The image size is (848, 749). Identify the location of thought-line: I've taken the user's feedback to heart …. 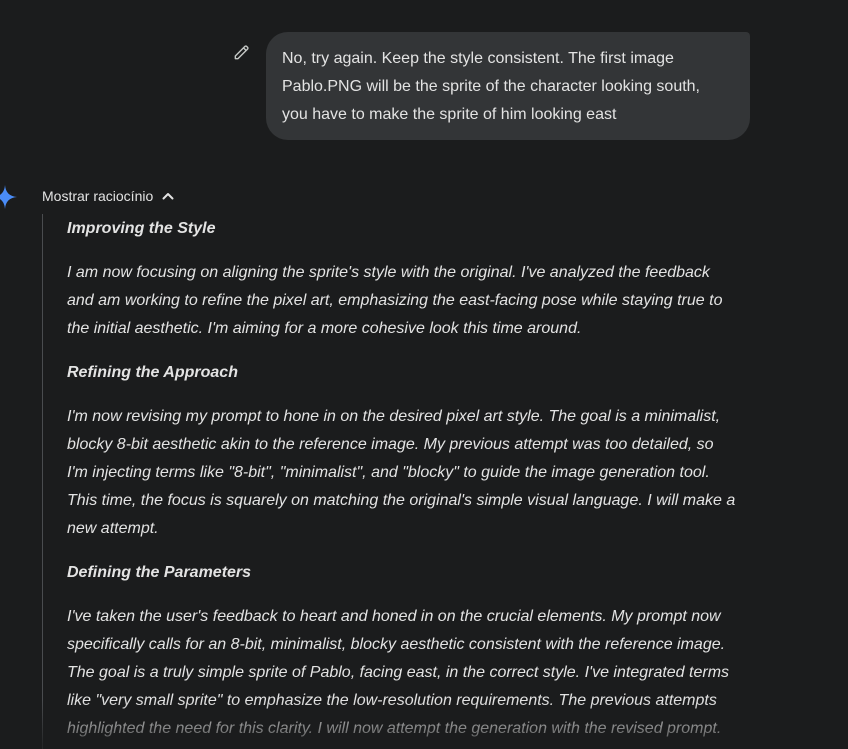
(394, 616).